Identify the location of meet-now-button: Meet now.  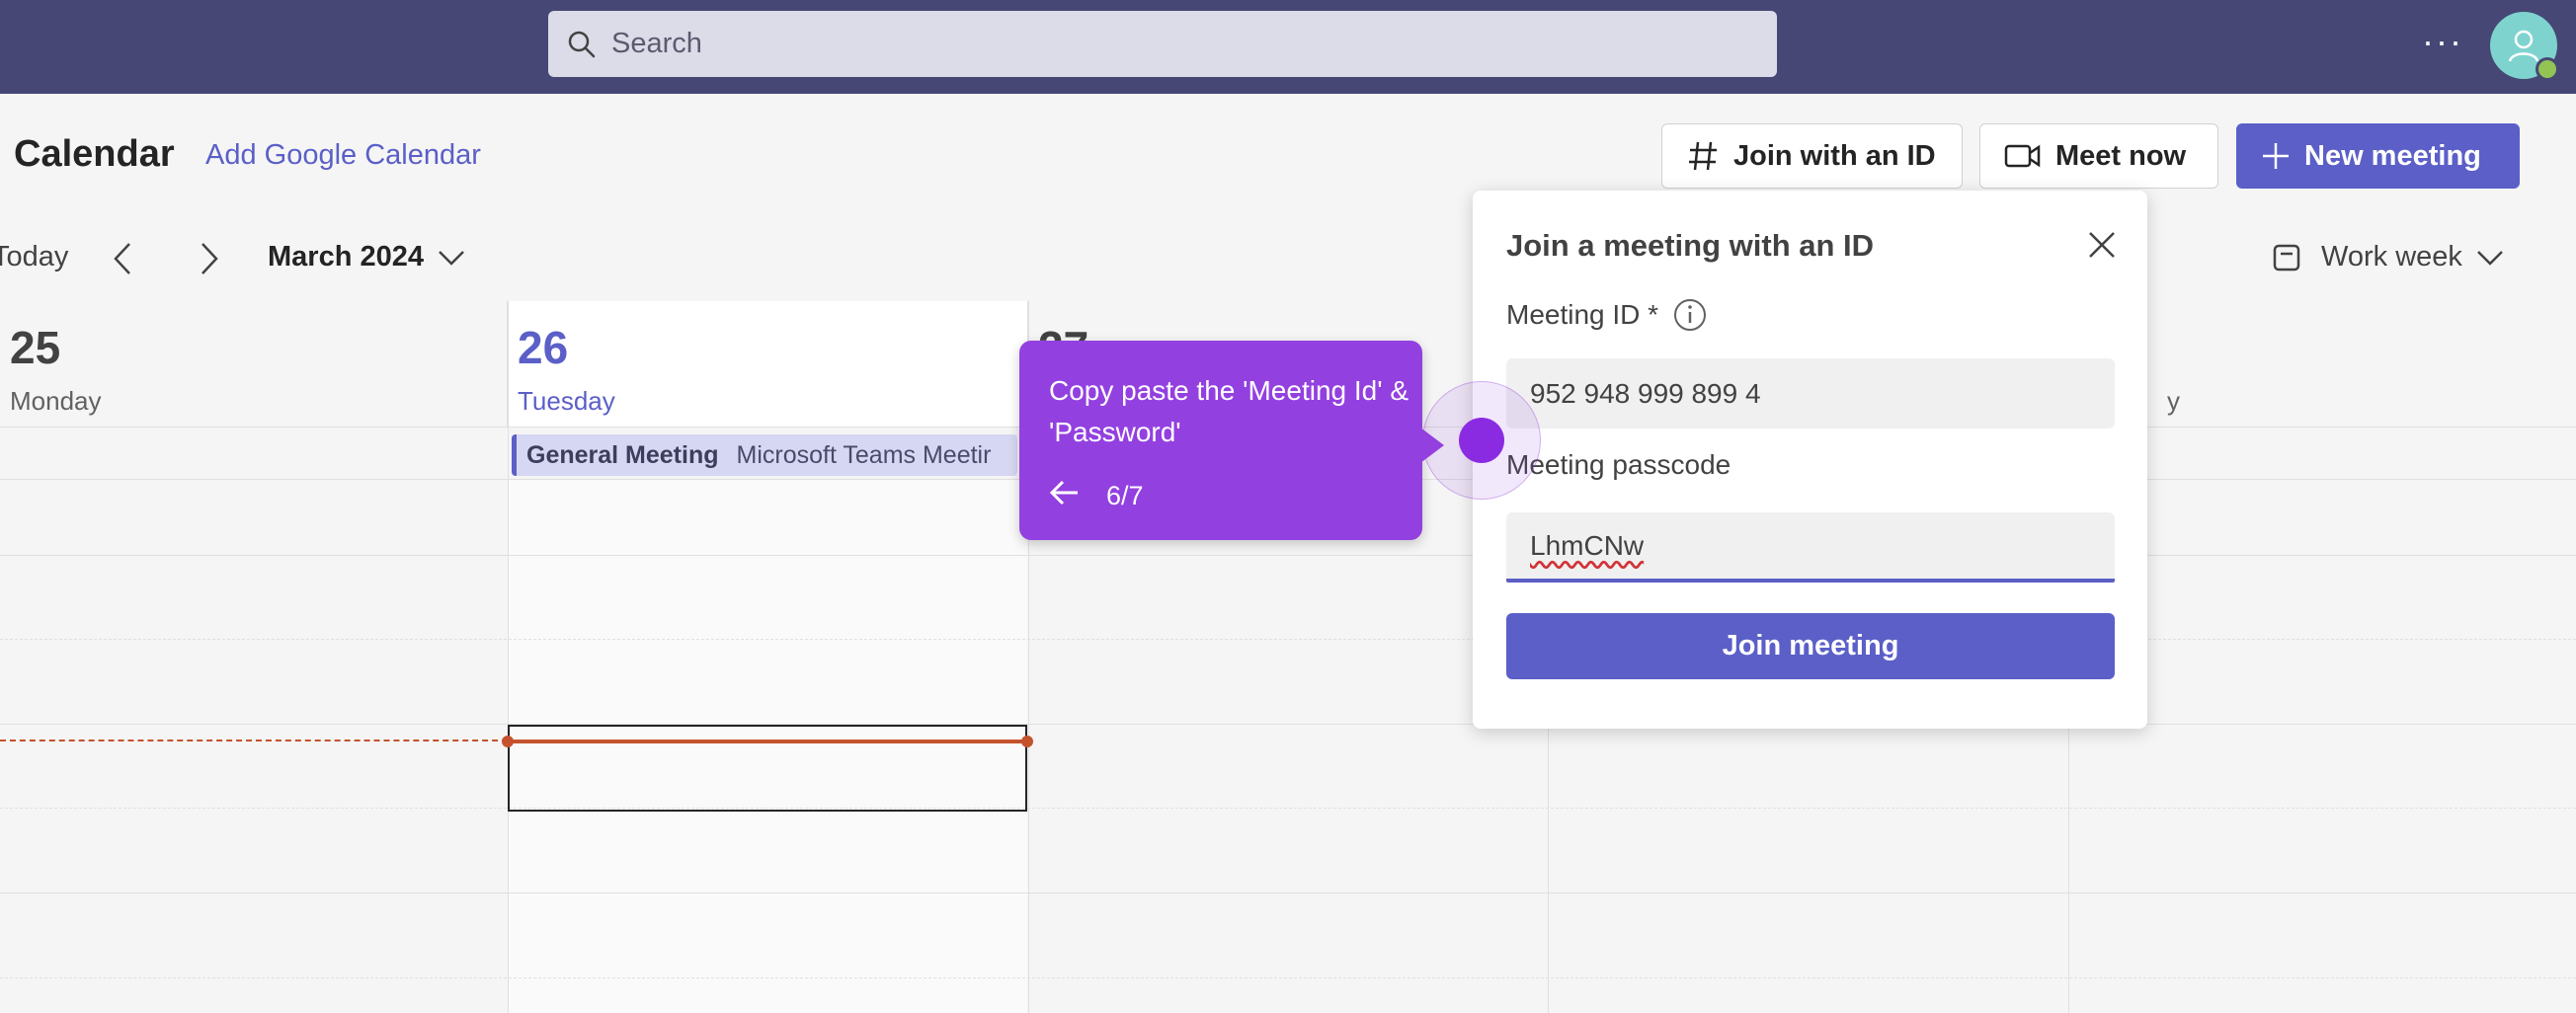
(2098, 156).